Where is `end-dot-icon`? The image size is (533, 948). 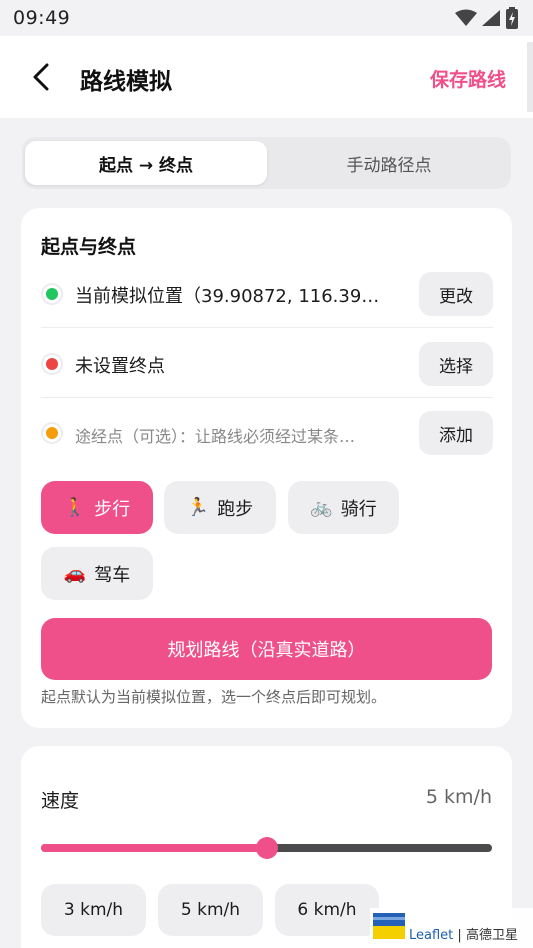
end-dot-icon is located at coordinates (52, 364).